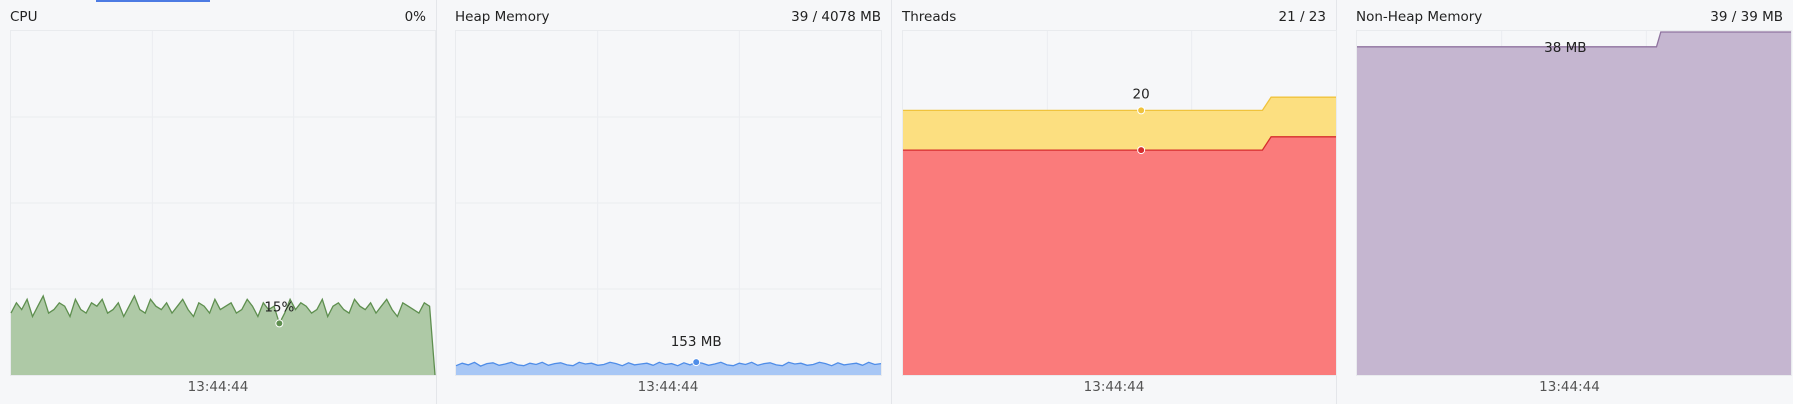  Describe the element at coordinates (696, 342) in the screenshot. I see `heap-hover-label: 153 MB` at that location.